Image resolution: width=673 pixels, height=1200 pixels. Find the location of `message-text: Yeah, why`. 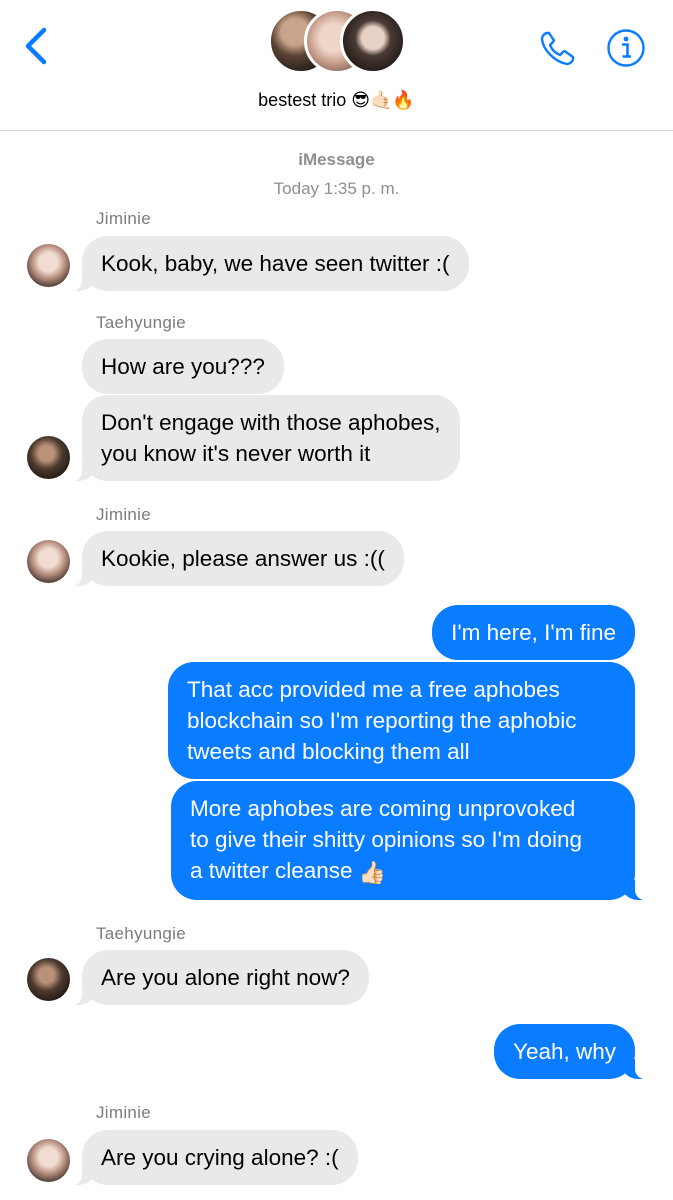

message-text: Yeah, why is located at coordinates (564, 1051).